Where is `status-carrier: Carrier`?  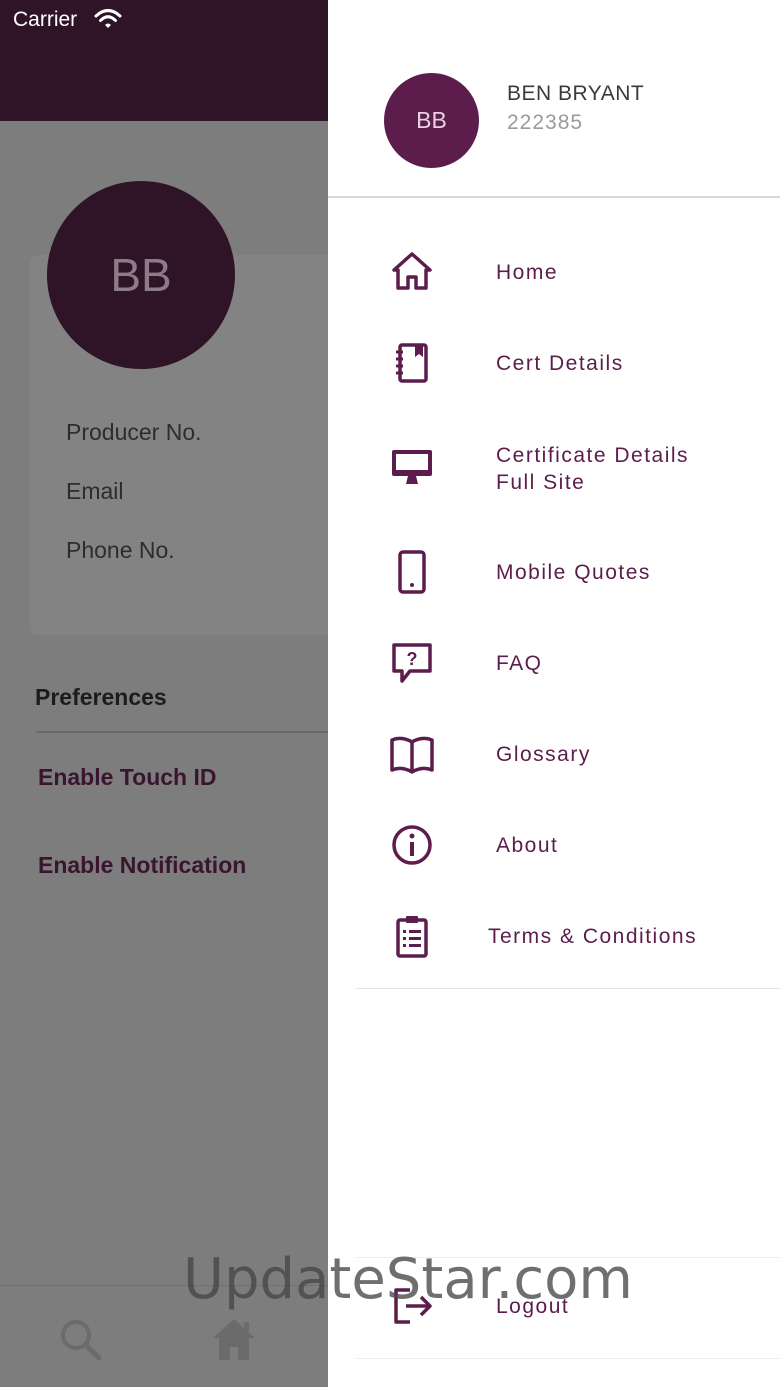 status-carrier: Carrier is located at coordinates (45, 19).